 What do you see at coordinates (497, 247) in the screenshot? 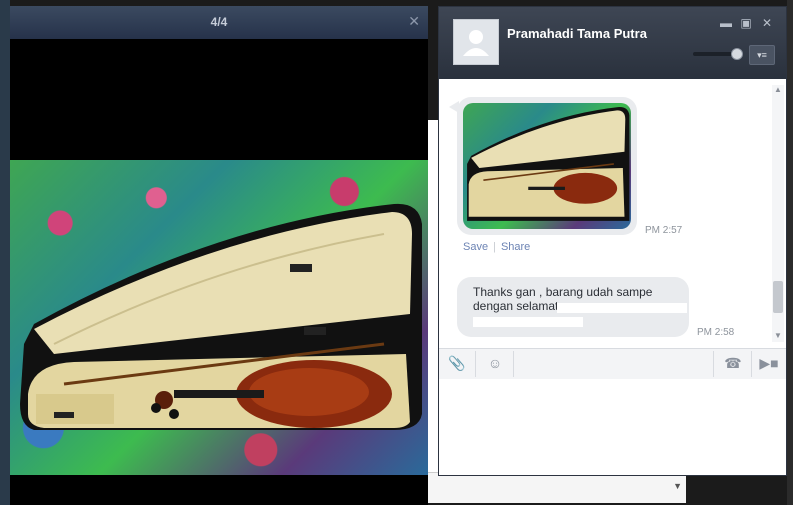
I see `image-message-actions: Save | Share` at bounding box center [497, 247].